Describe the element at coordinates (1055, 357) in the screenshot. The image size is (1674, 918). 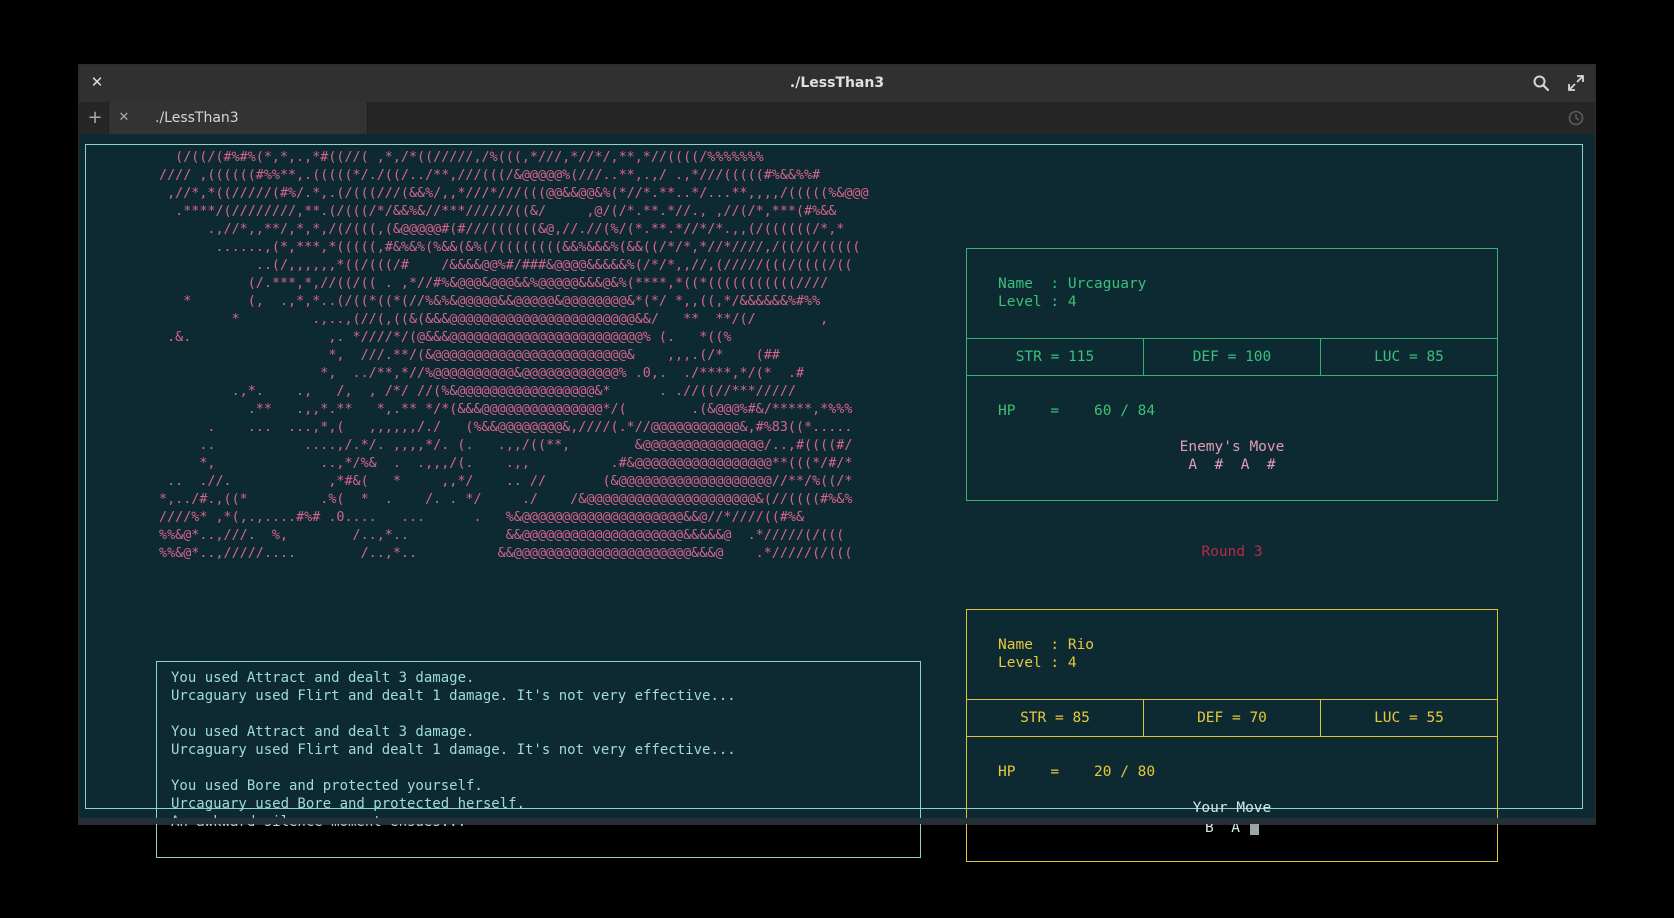
I see `enemy-str: STR = 115` at that location.